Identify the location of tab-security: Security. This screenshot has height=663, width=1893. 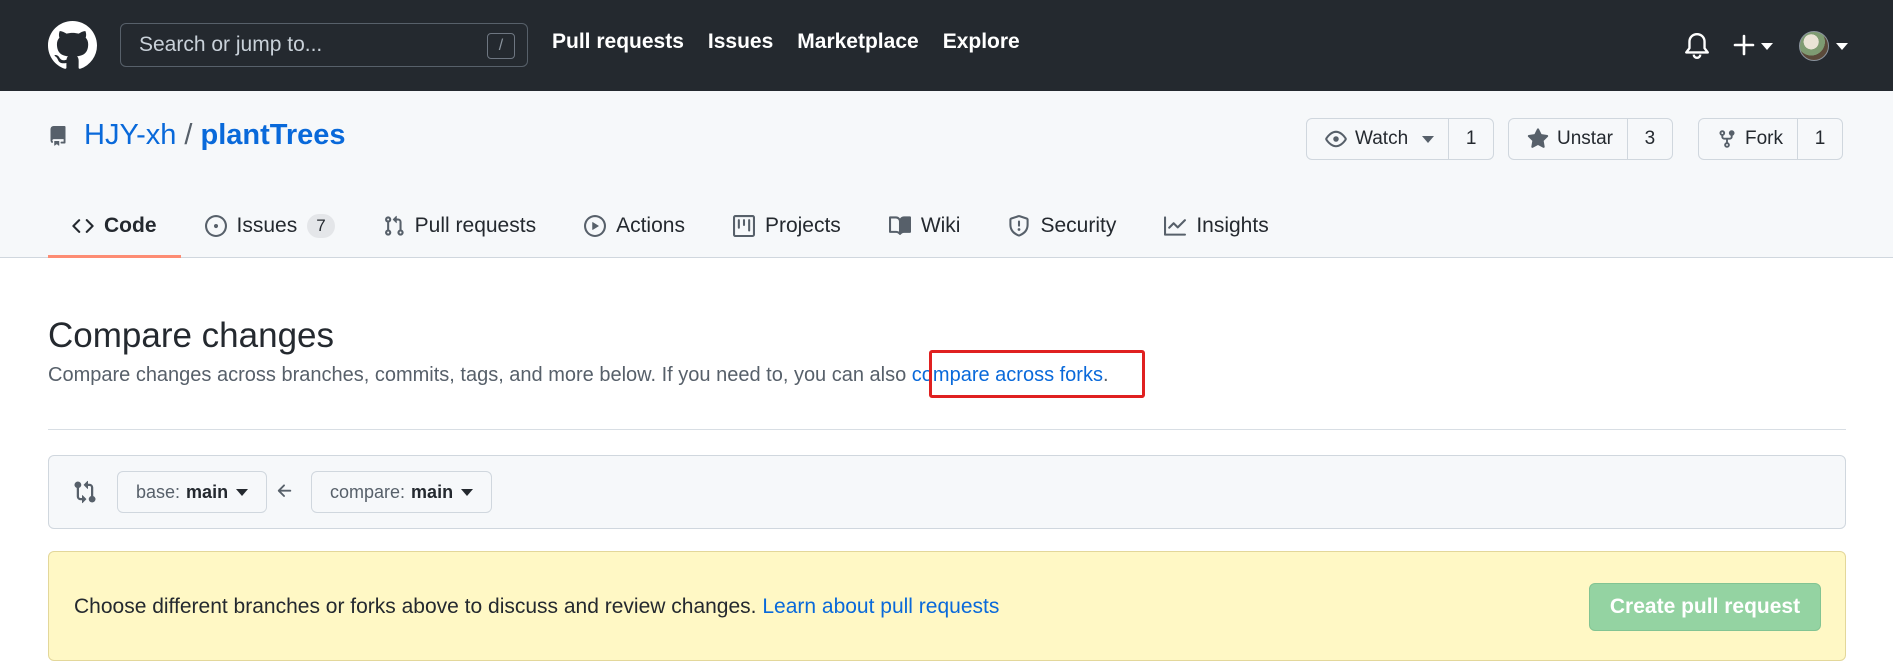
(1062, 227).